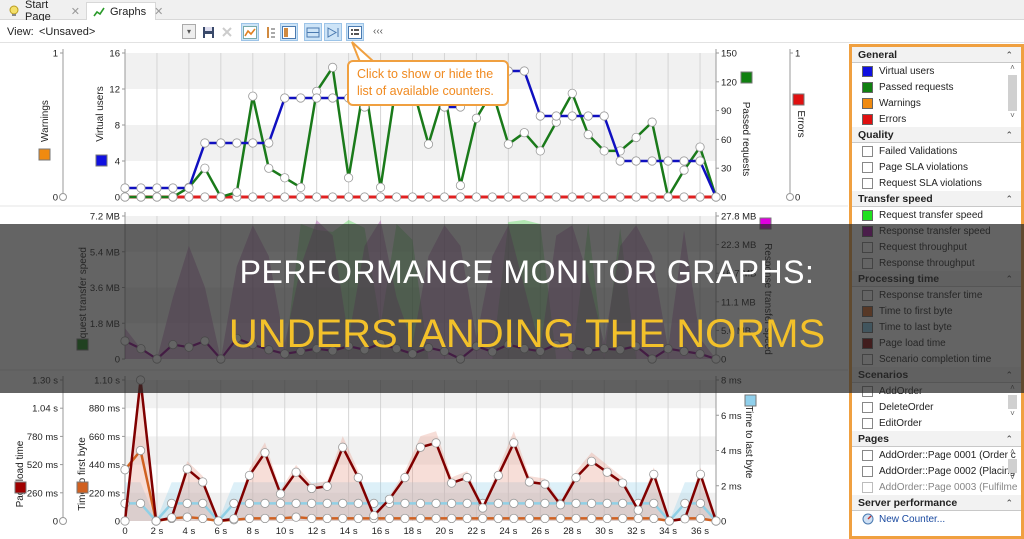 This screenshot has height=539, width=1024. Describe the element at coordinates (936, 135) in the screenshot. I see `section-quality: Quality ⌃` at that location.